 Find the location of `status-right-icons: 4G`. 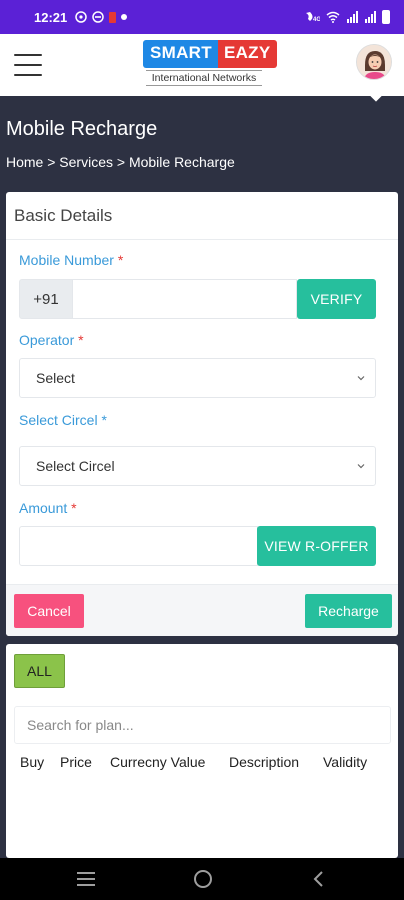

status-right-icons: 4G is located at coordinates (347, 17).